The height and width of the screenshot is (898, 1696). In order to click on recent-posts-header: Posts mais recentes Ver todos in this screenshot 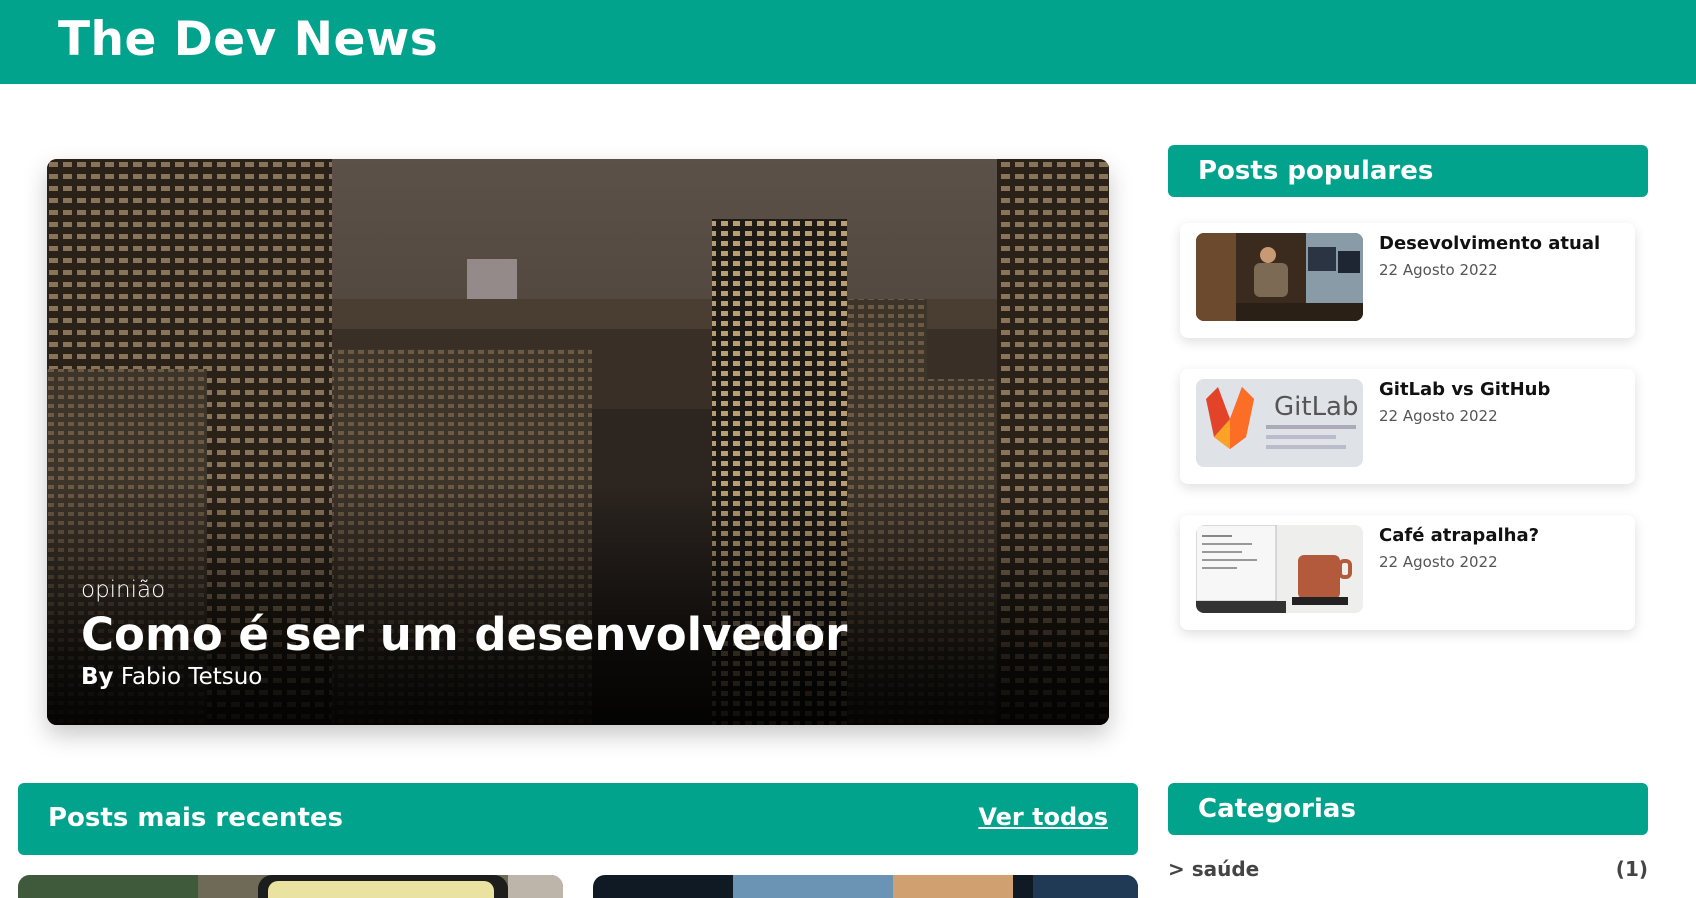, I will do `click(578, 819)`.